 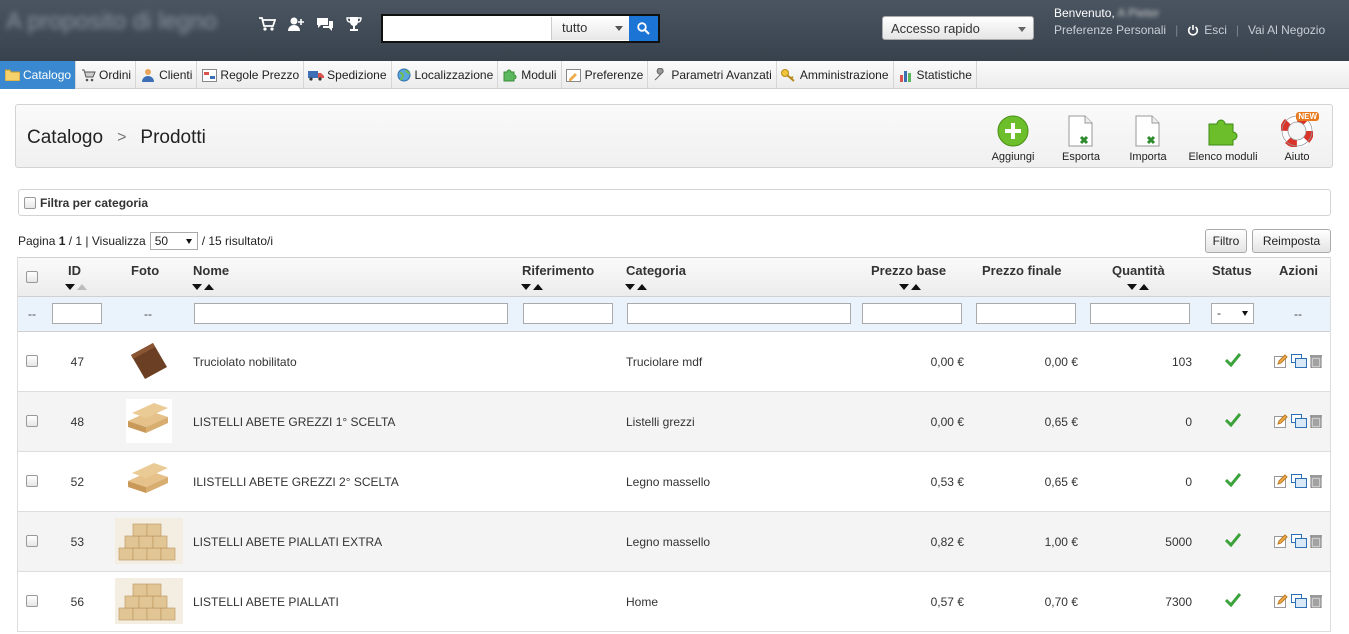 I want to click on filter-status-select: -, so click(x=1232, y=313).